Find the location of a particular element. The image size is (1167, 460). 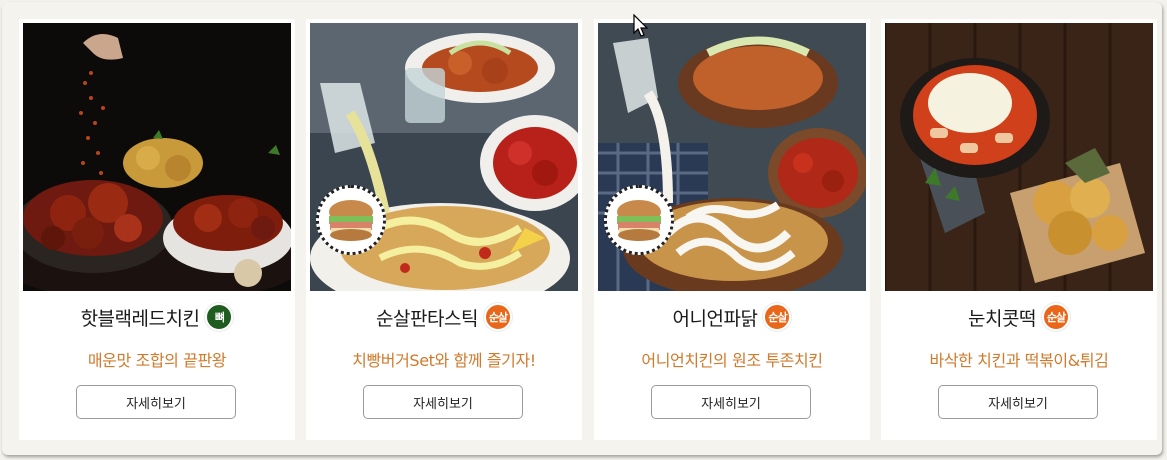

product-title-row: 순살판타스틱 순살 is located at coordinates (444, 317).